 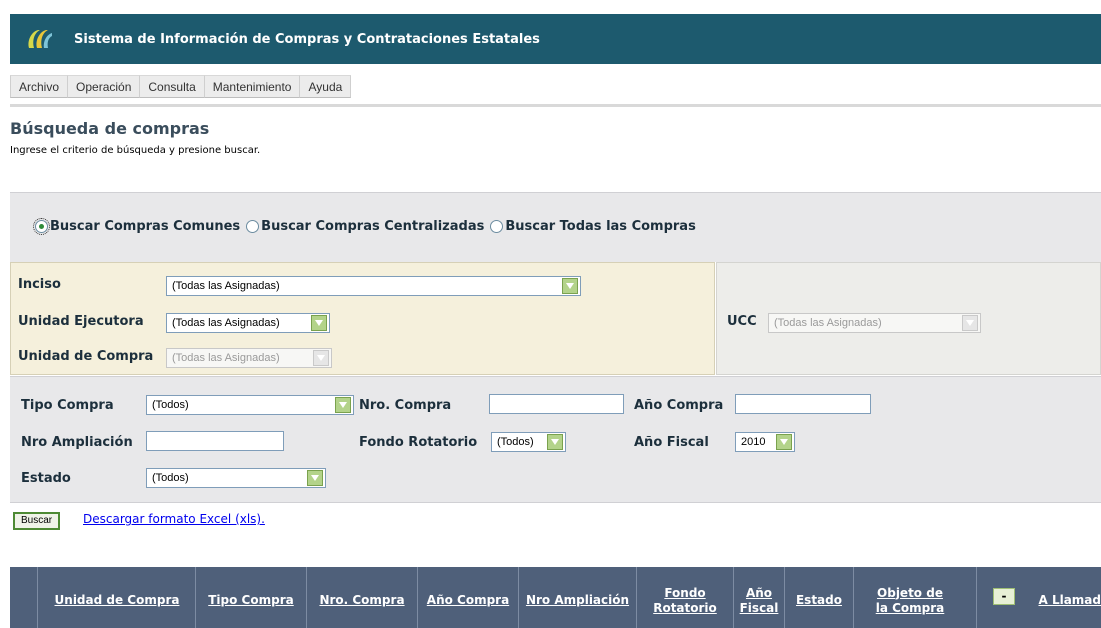 I want to click on unidad-ejecutora-select: (Todas las Asignadas), so click(x=248, y=323).